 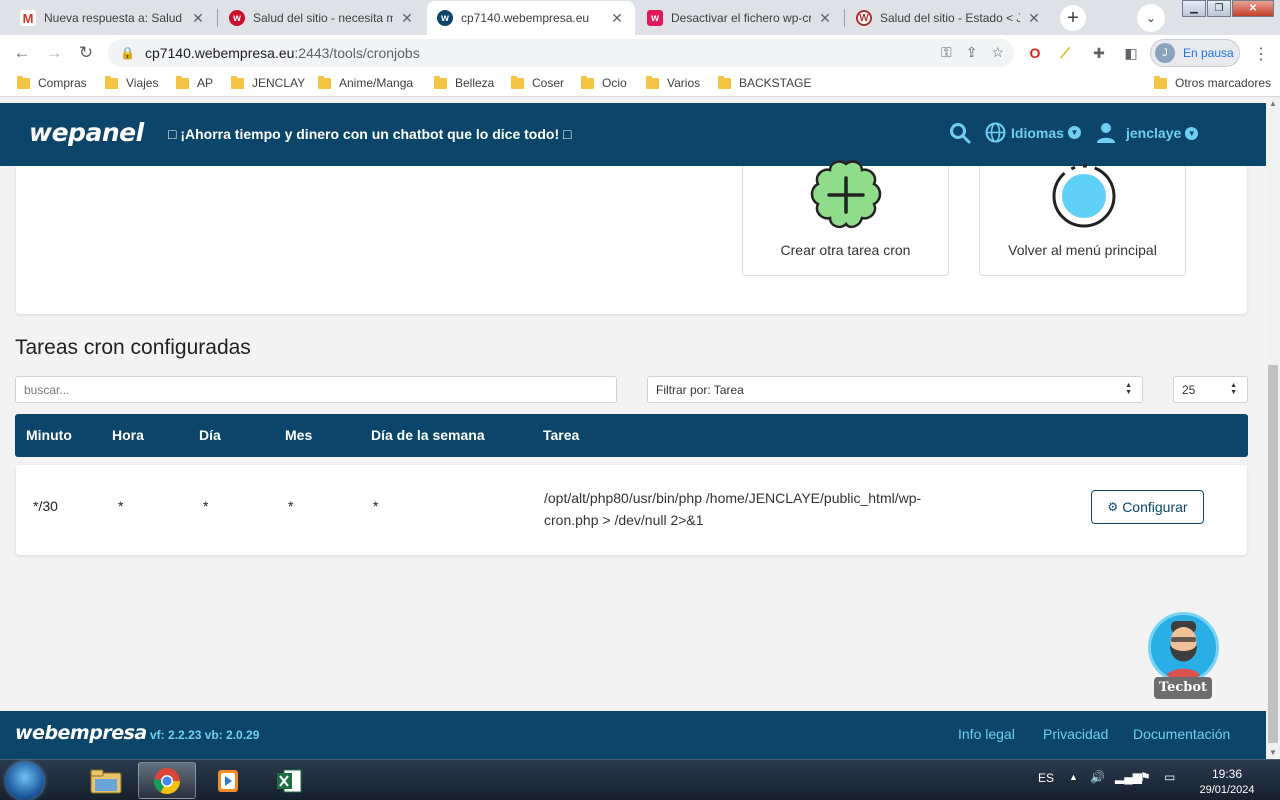 What do you see at coordinates (1210, 389) in the screenshot?
I see `page-size-select: 25 ▲ ▼` at bounding box center [1210, 389].